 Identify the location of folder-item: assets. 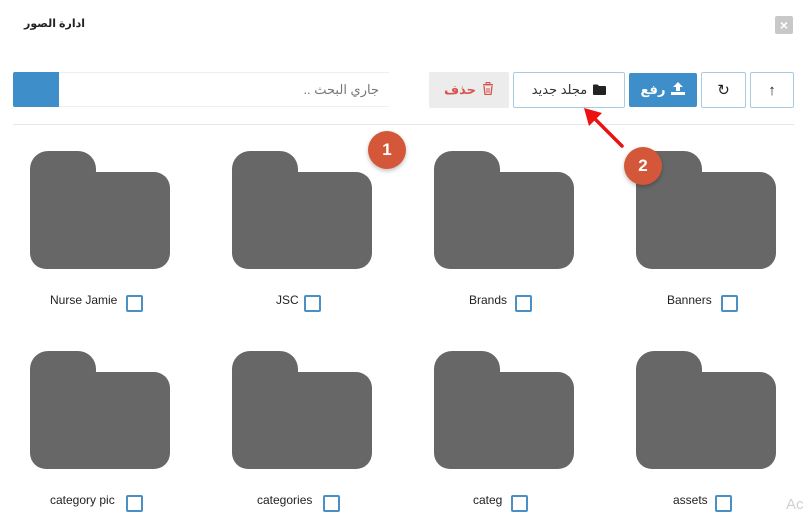
(720, 436).